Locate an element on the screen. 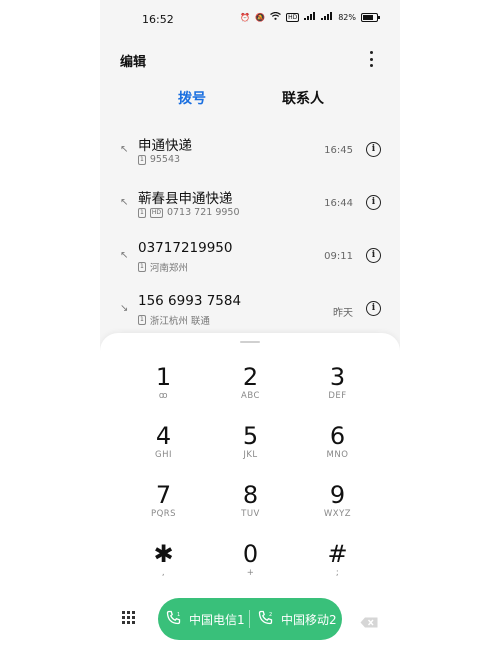 This screenshot has width=500, height=666. key-9: 9 WXYZ is located at coordinates (337, 510).